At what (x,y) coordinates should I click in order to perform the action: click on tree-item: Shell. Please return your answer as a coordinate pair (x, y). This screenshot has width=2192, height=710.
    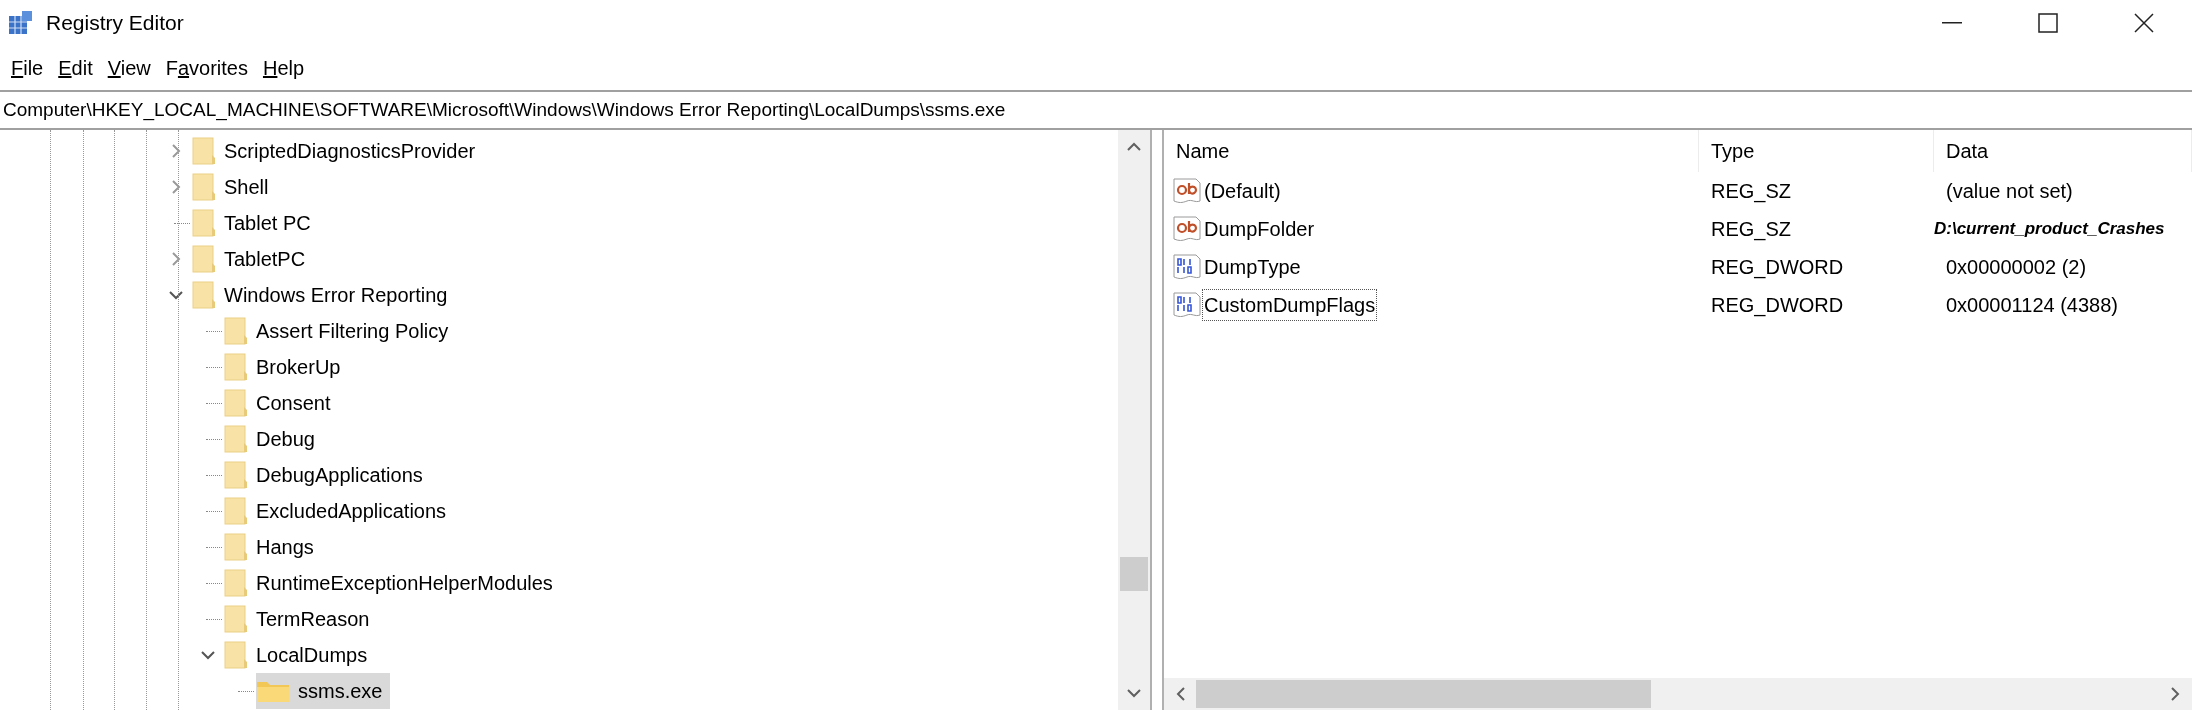
    Looking at the image, I should click on (234, 187).